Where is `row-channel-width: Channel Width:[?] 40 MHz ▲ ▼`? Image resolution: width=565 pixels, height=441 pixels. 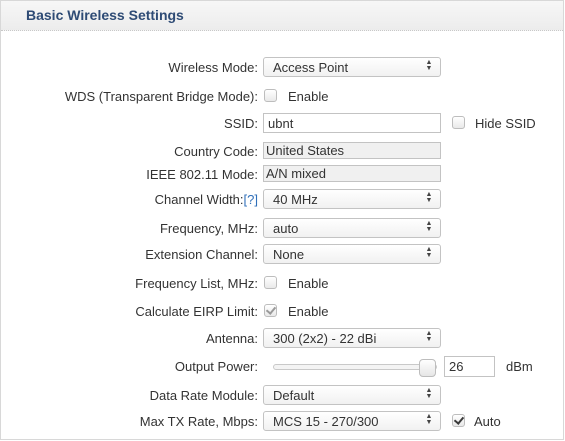 row-channel-width: Channel Width:[?] 40 MHz ▲ ▼ is located at coordinates (283, 200).